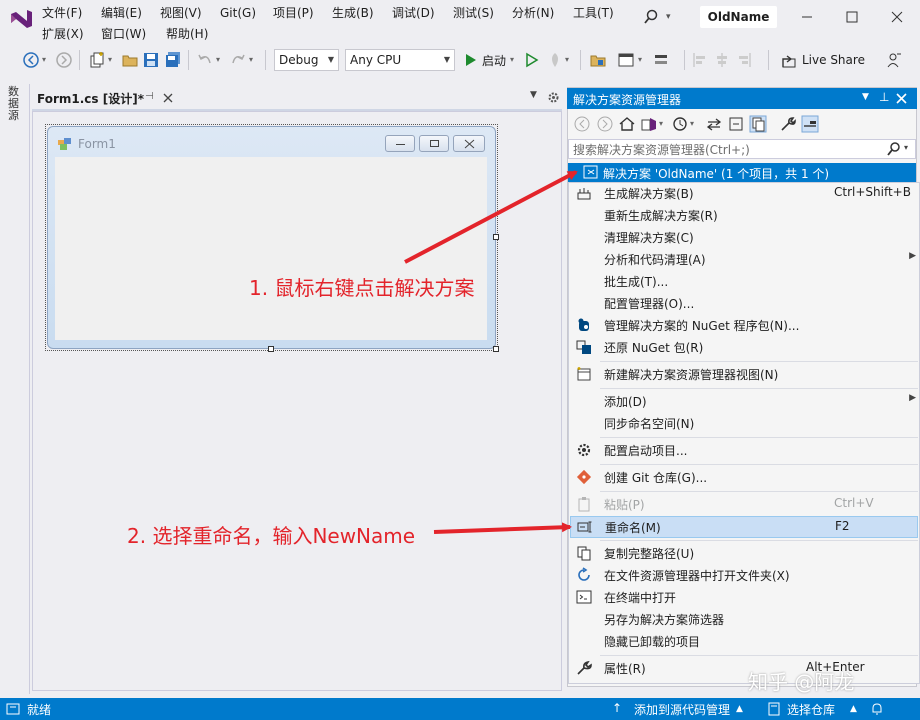  What do you see at coordinates (852, 17) in the screenshot?
I see `maximize-icon` at bounding box center [852, 17].